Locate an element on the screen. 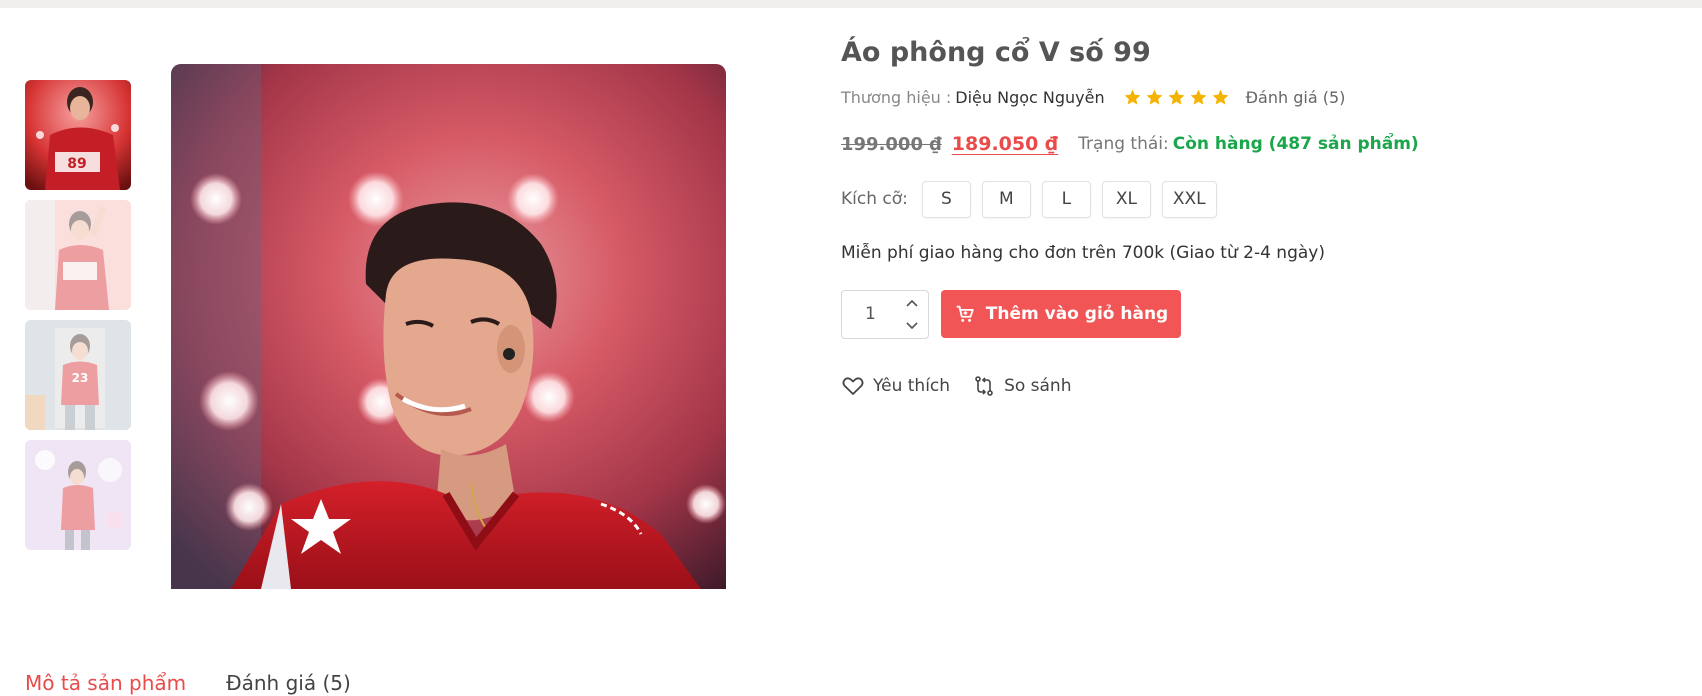 The image size is (1702, 696). wishlist-label: Yêu thích is located at coordinates (912, 386).